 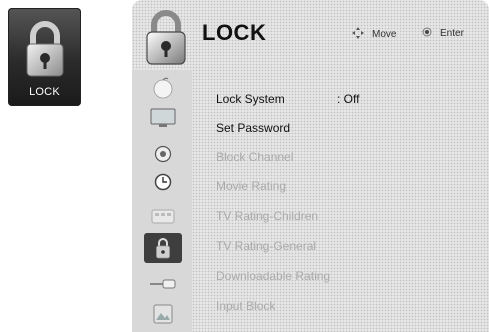 I want to click on hint-enter: Enter, so click(x=443, y=33).